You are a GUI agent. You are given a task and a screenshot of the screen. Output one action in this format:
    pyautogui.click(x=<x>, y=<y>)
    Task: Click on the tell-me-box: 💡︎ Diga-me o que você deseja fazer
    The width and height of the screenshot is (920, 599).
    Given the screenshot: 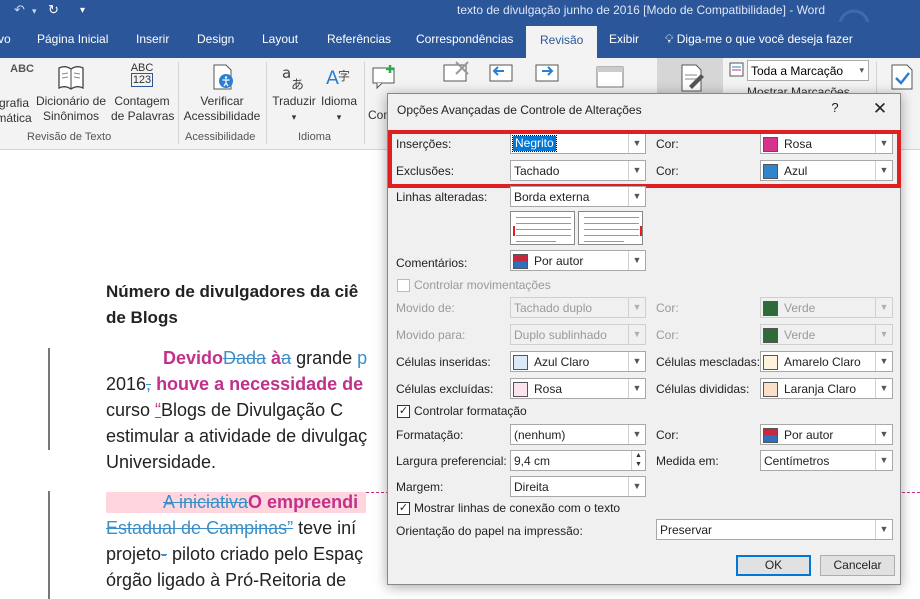 What is the action you would take?
    pyautogui.click(x=759, y=39)
    